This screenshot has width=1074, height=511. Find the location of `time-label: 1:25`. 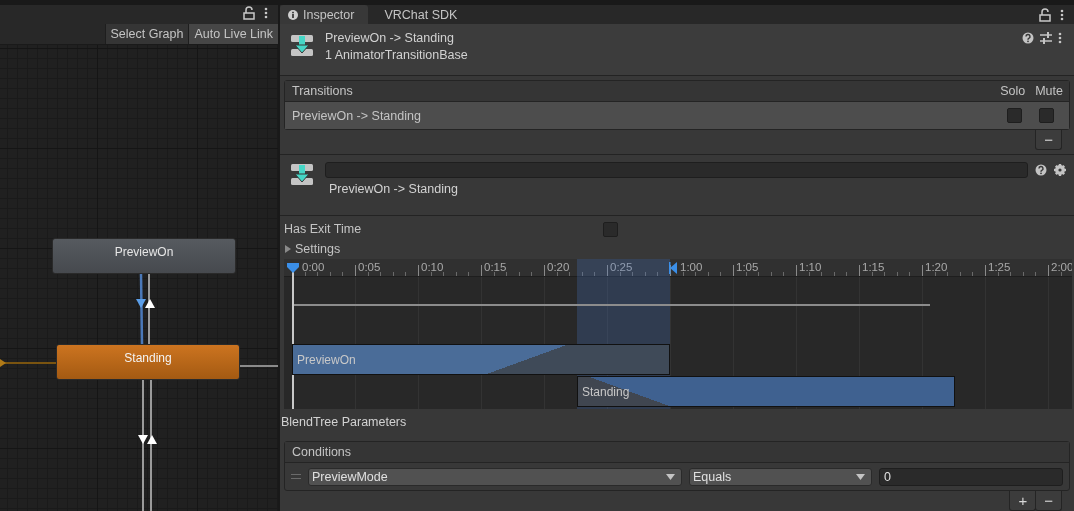

time-label: 1:25 is located at coordinates (999, 267).